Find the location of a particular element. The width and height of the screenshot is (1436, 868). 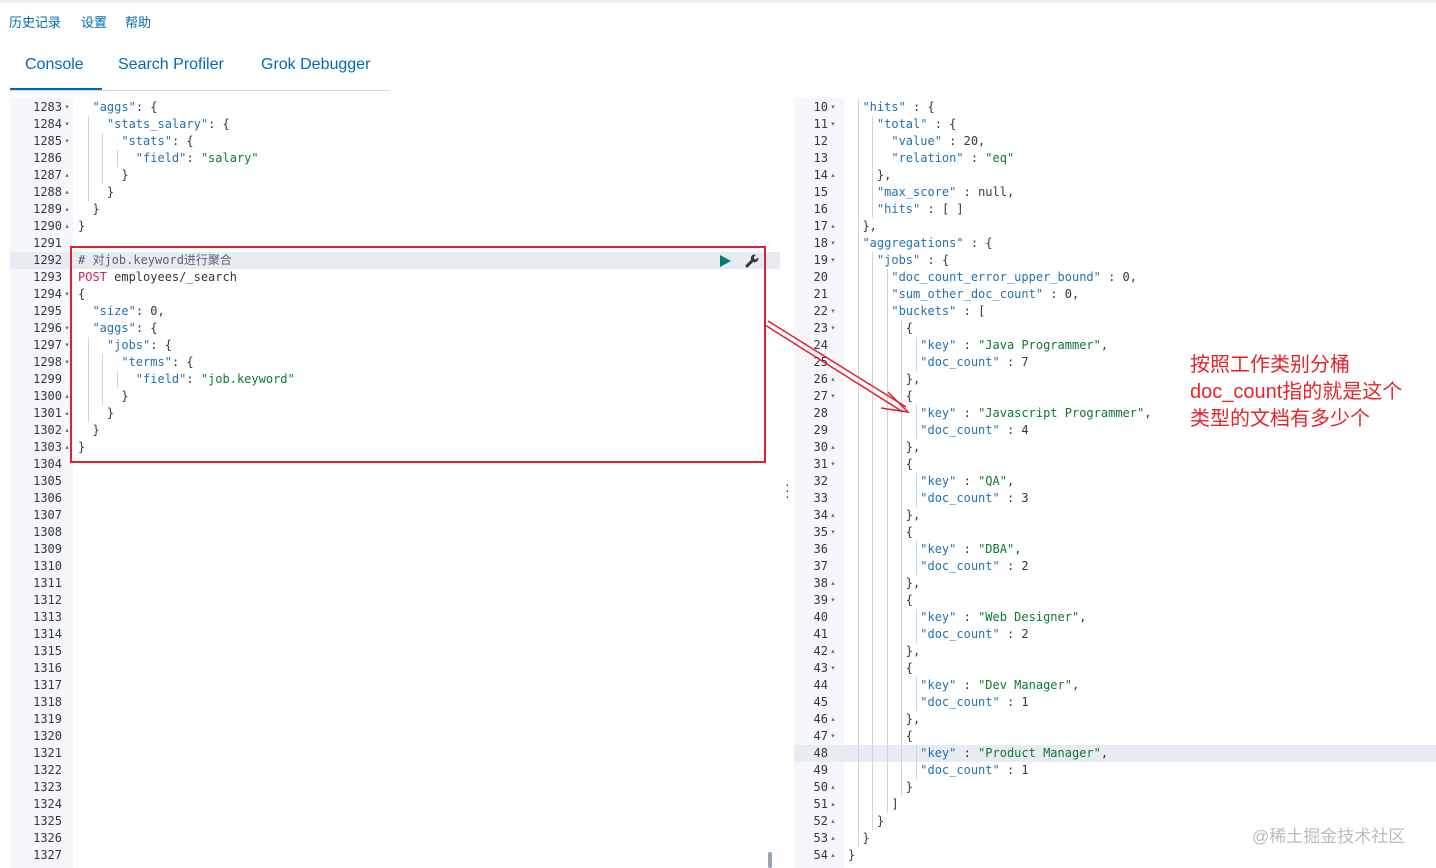

menu-history: 历史记录 is located at coordinates (35, 21).